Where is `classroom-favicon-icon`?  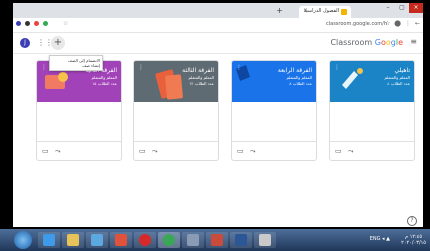 classroom-favicon-icon is located at coordinates (344, 12).